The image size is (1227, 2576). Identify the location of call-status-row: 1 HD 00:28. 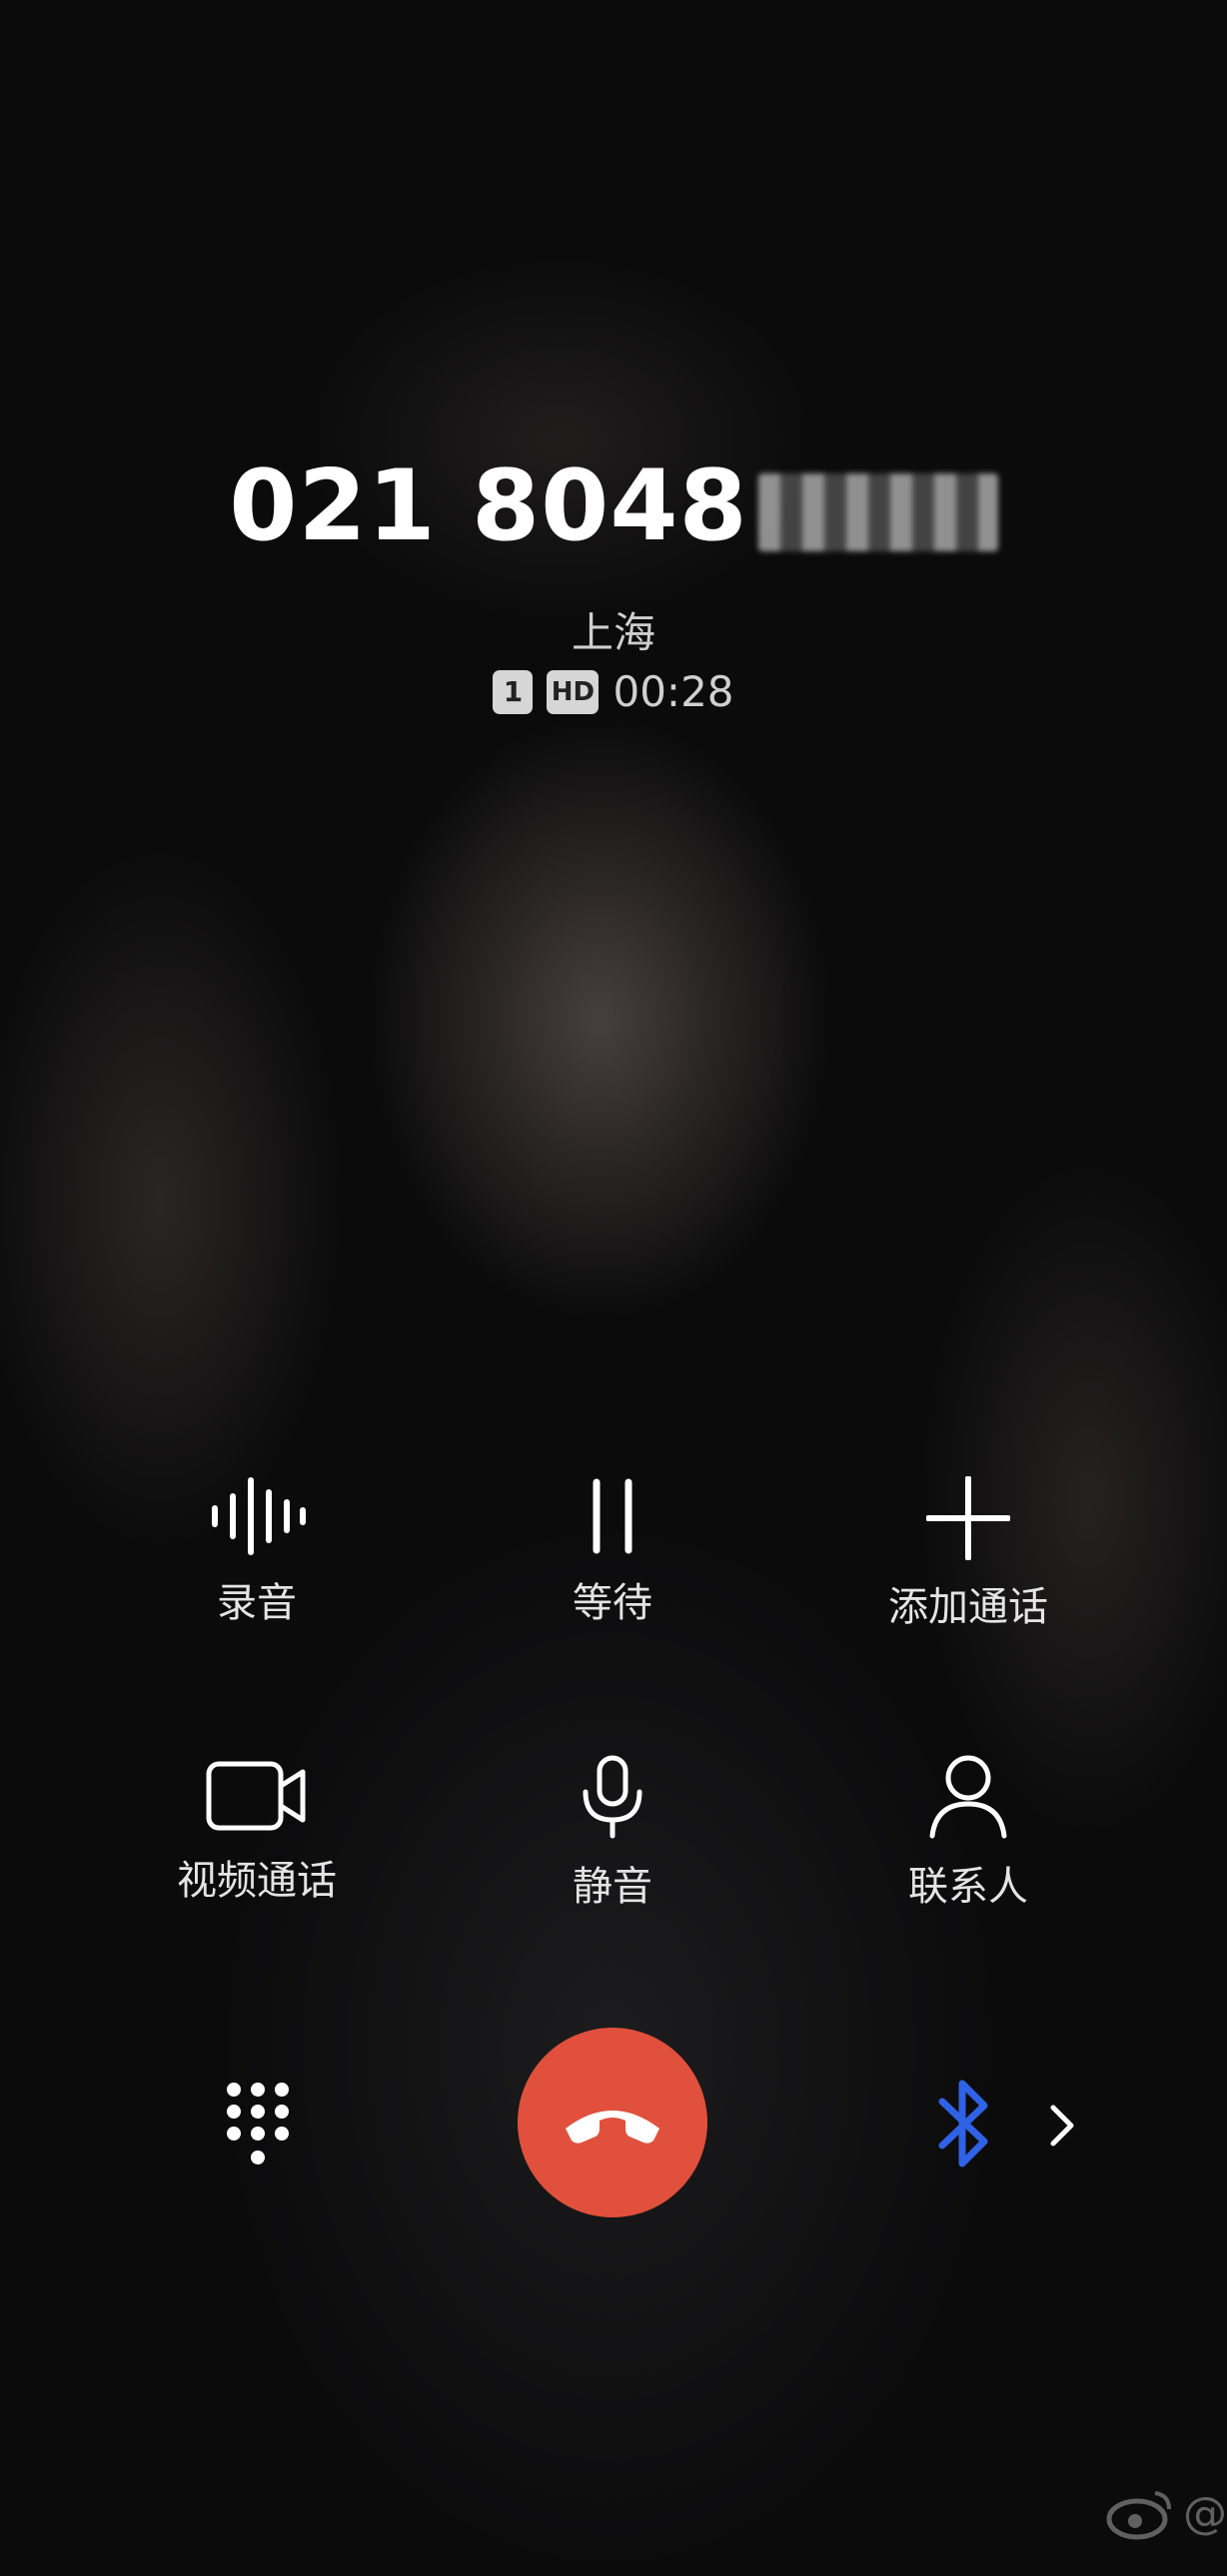
(613, 692).